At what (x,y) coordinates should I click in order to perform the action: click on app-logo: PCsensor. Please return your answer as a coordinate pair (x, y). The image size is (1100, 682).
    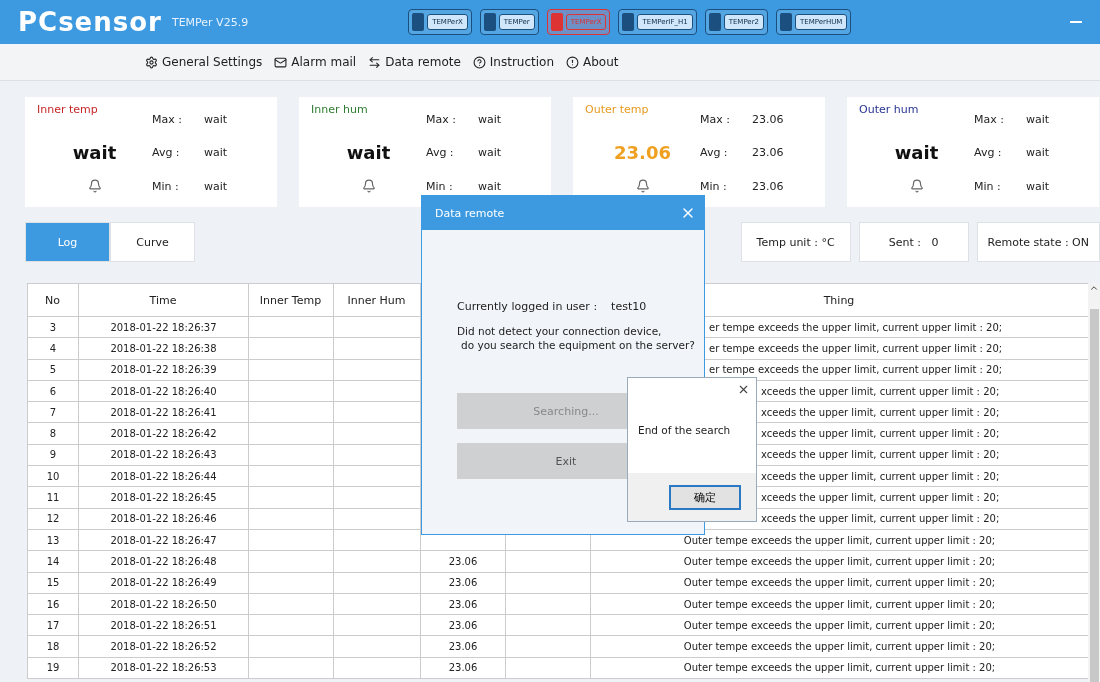
    Looking at the image, I should click on (90, 22).